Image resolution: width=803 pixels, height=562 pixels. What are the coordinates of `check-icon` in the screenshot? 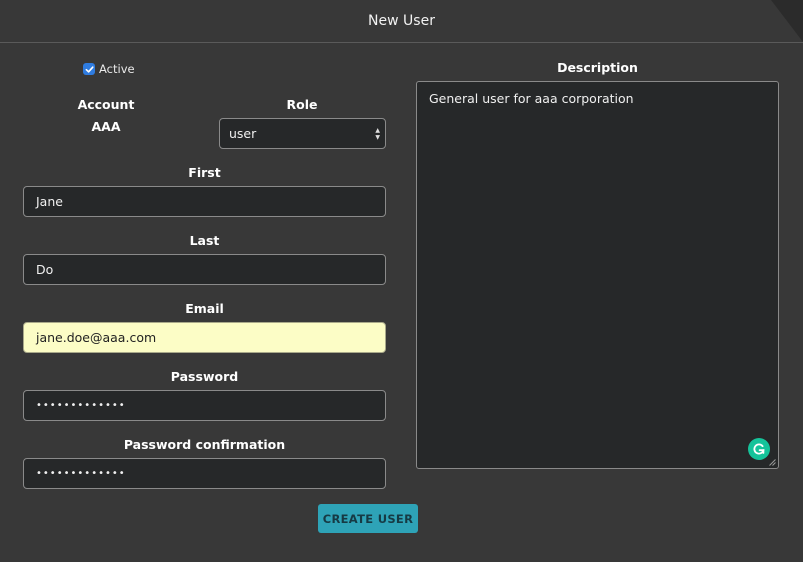 It's located at (89, 69).